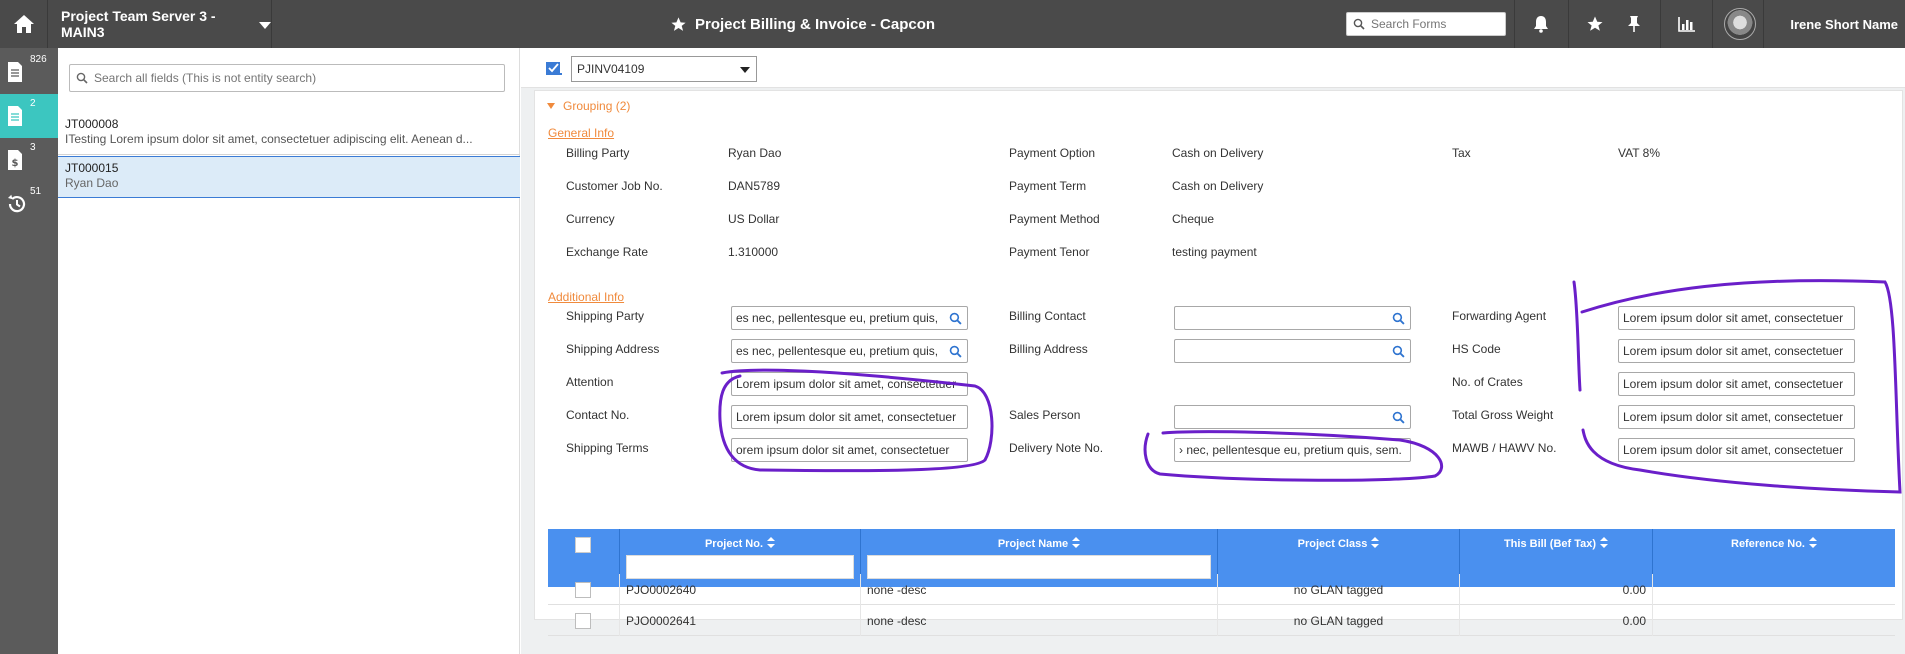  What do you see at coordinates (1838, 24) in the screenshot?
I see `user-name: Irene Short Name` at bounding box center [1838, 24].